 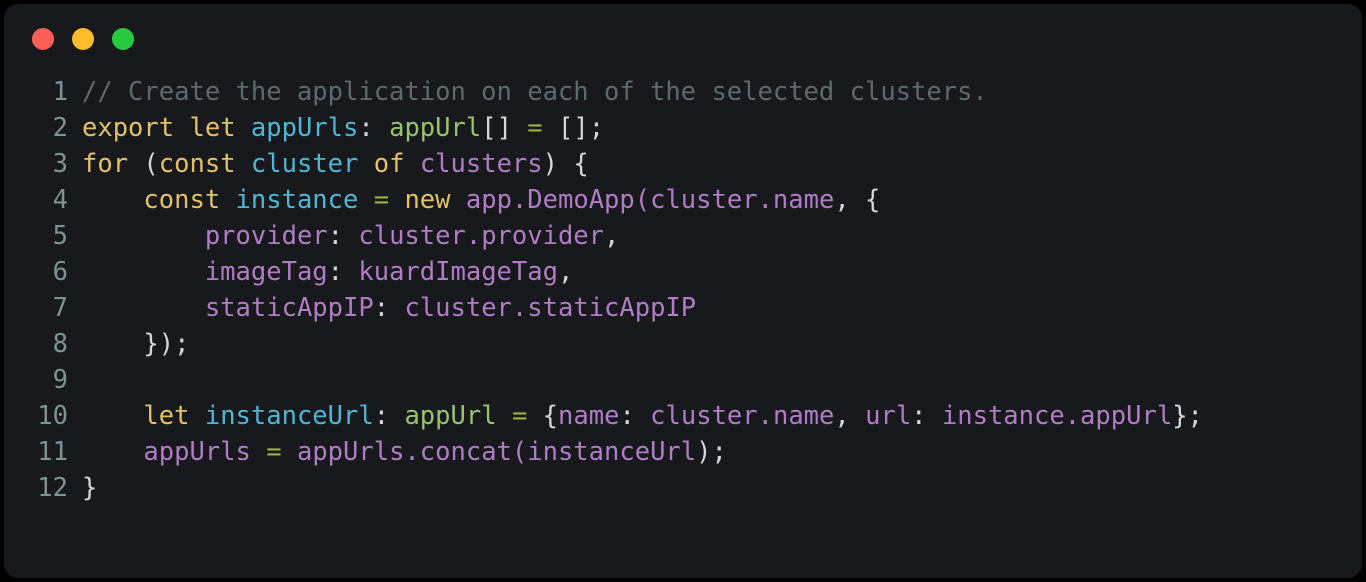 What do you see at coordinates (481, 236) in the screenshot?
I see `code-token: cluster.provider` at bounding box center [481, 236].